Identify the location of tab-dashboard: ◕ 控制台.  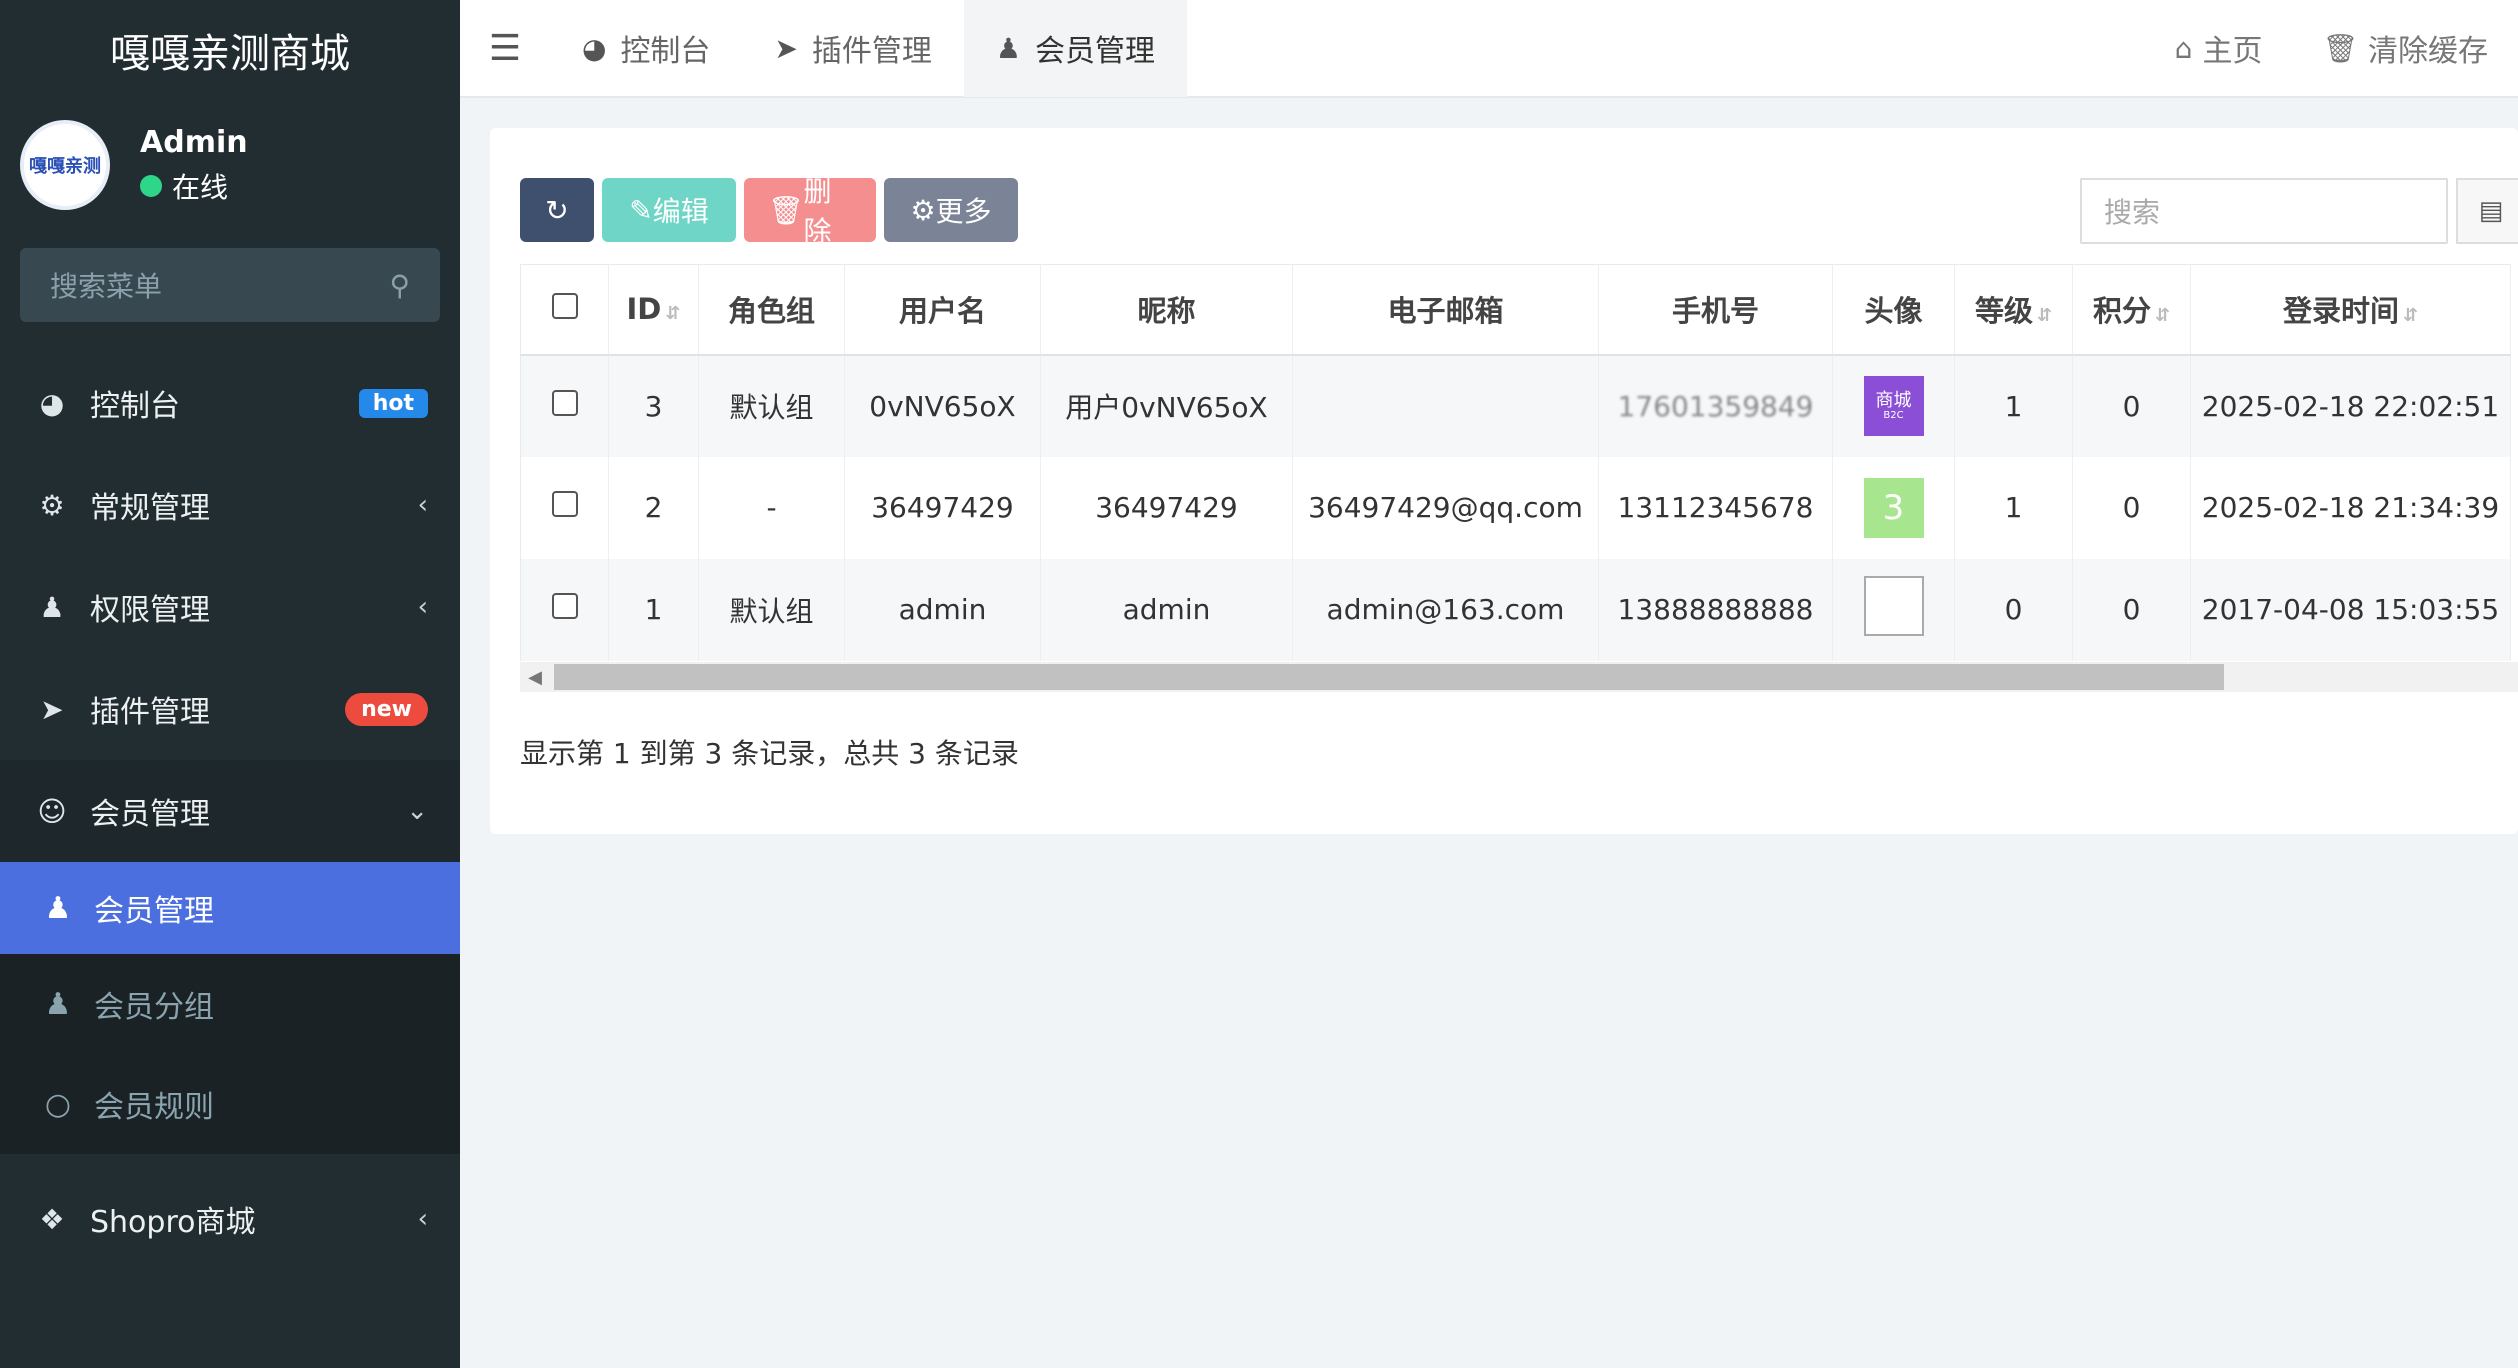
(646, 48).